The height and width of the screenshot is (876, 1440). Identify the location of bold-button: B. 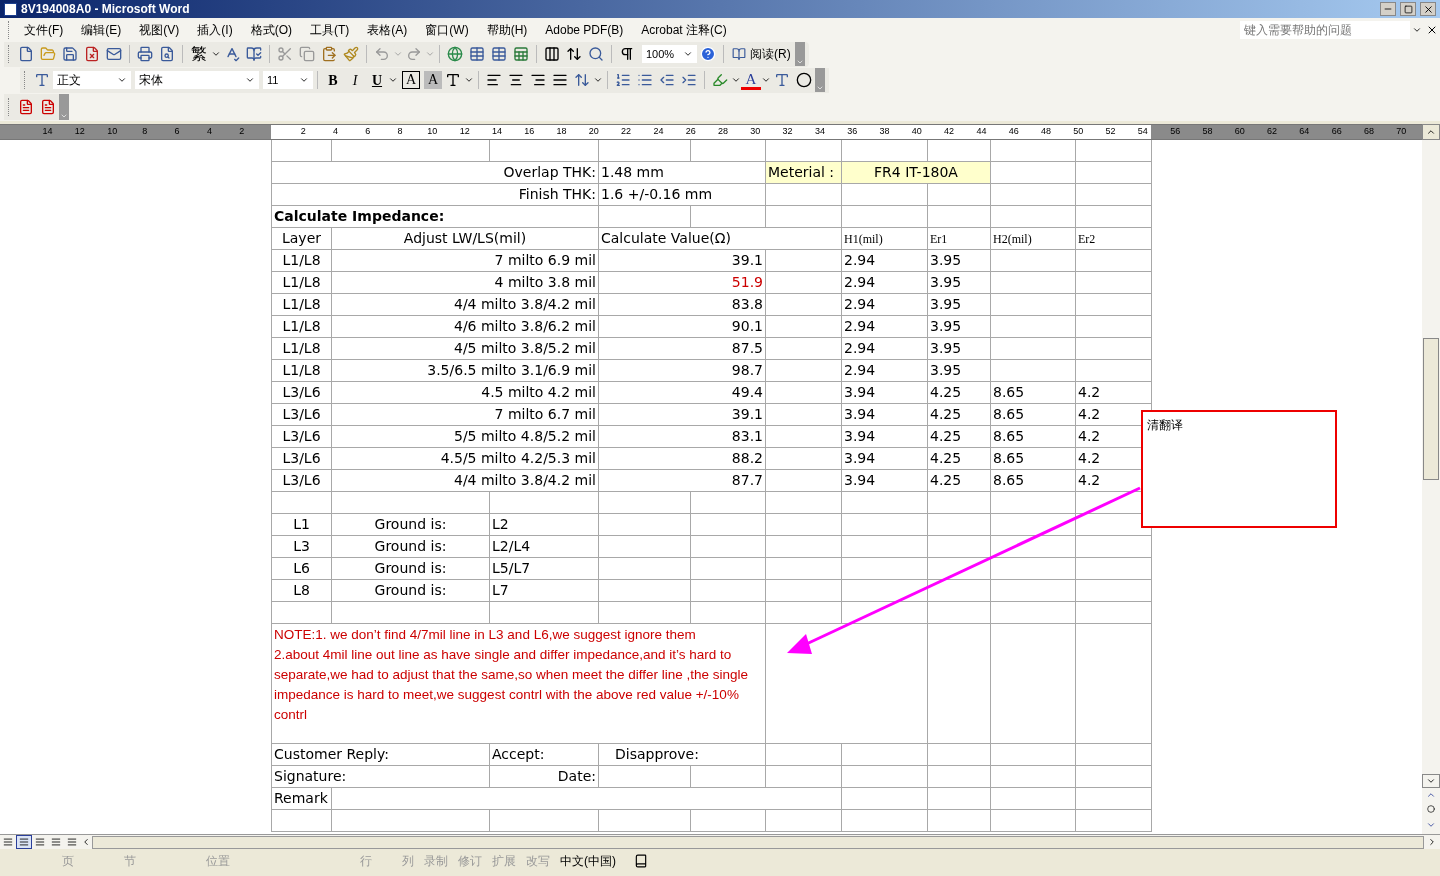
(333, 80).